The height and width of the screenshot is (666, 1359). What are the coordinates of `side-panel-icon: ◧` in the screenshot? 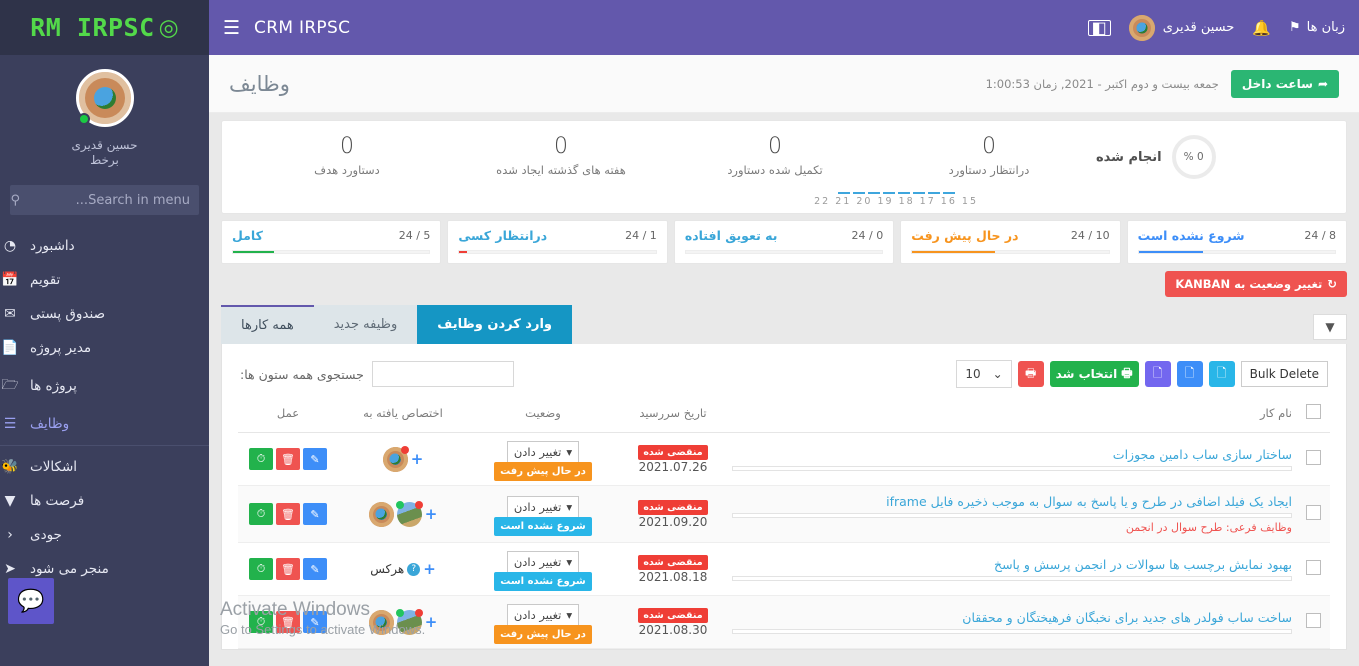 It's located at (1099, 27).